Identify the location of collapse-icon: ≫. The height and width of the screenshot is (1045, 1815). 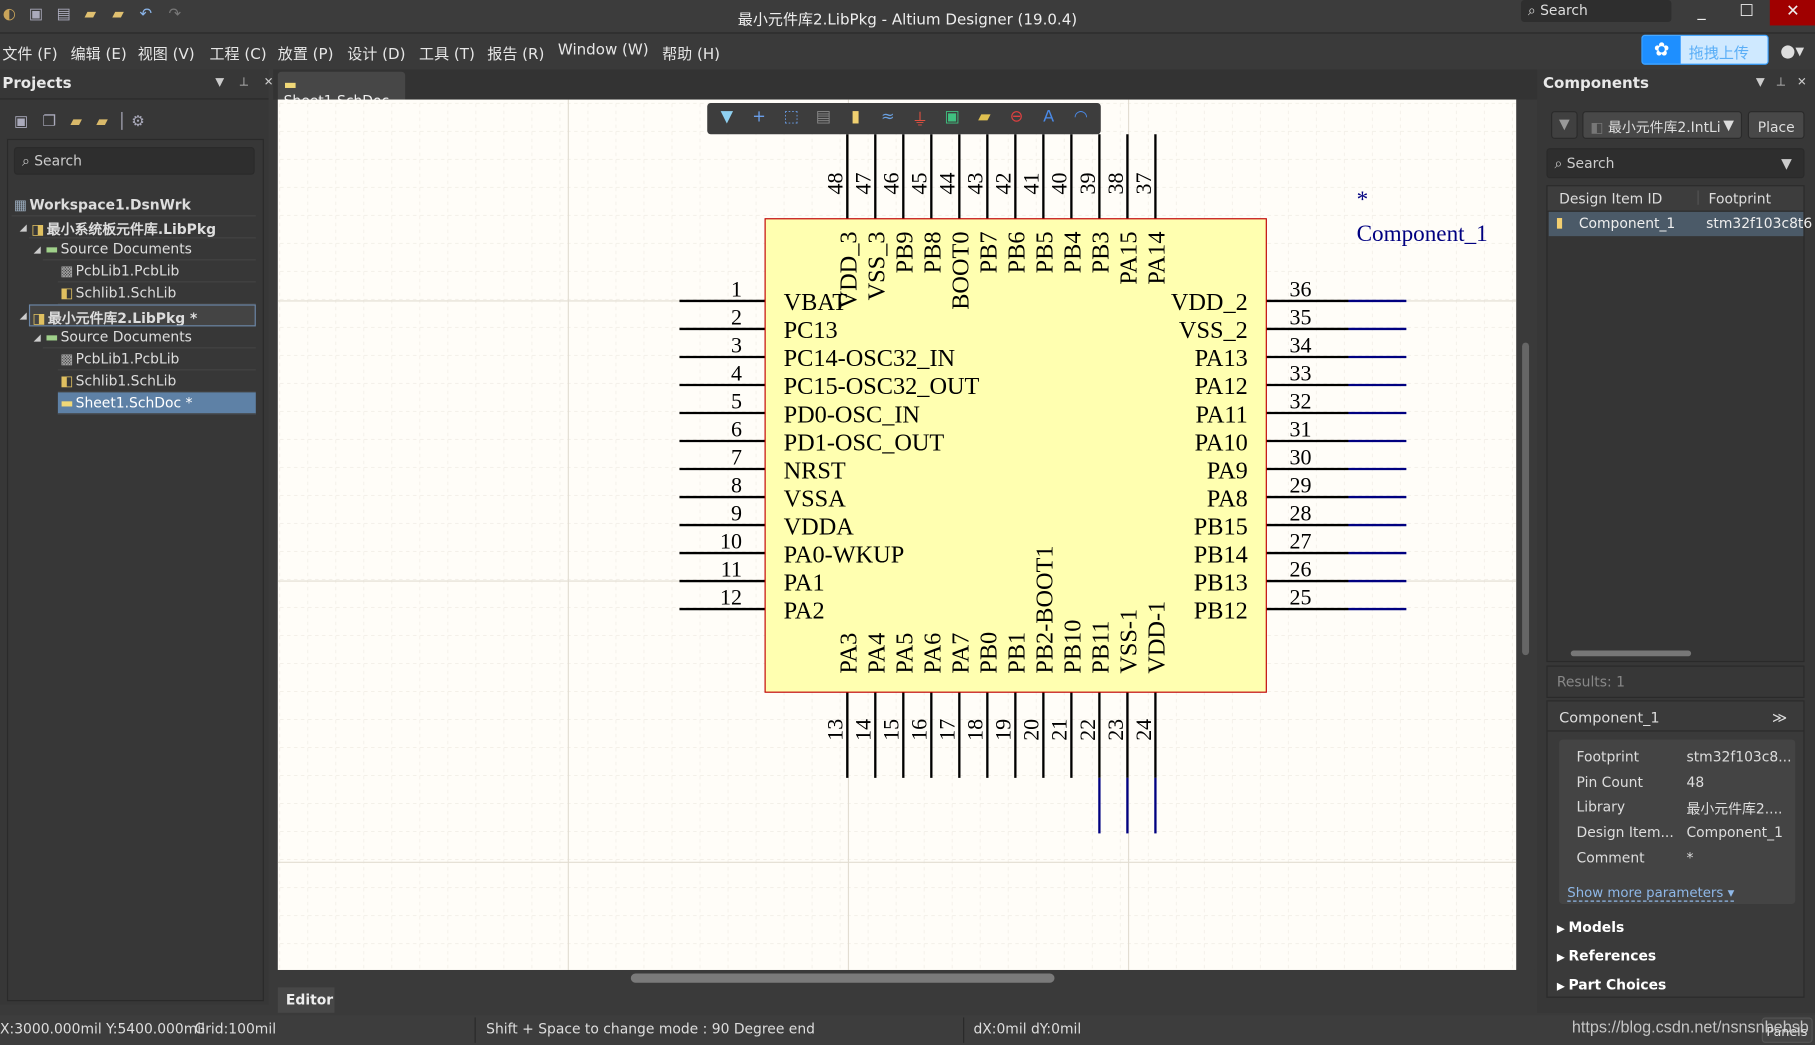
(1779, 716).